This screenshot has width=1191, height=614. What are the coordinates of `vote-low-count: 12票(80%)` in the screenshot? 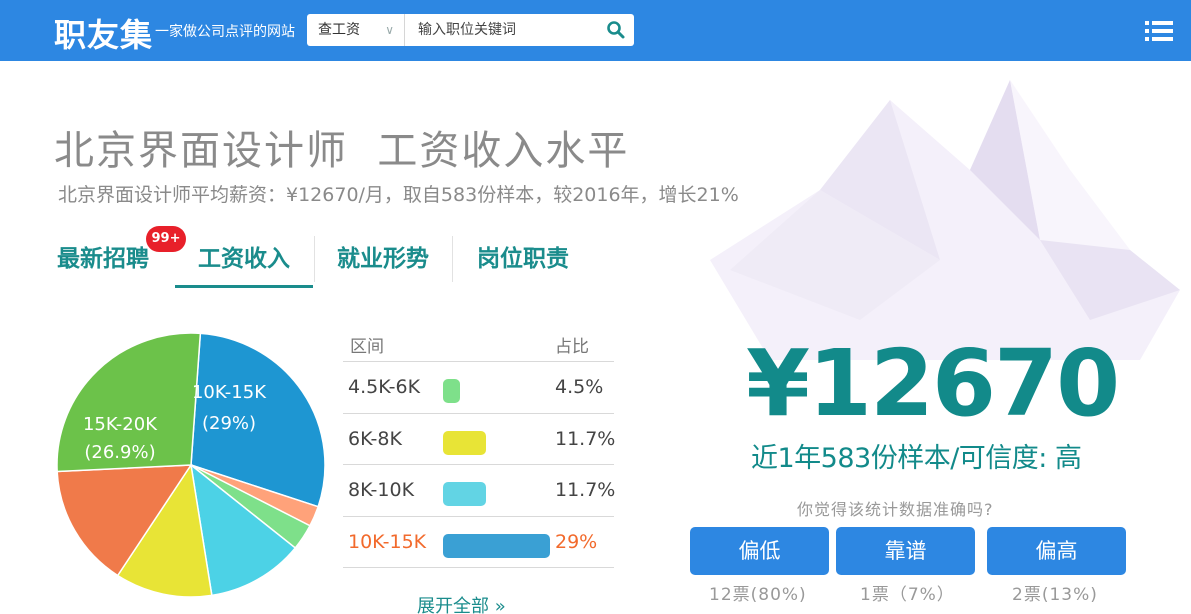 It's located at (758, 595).